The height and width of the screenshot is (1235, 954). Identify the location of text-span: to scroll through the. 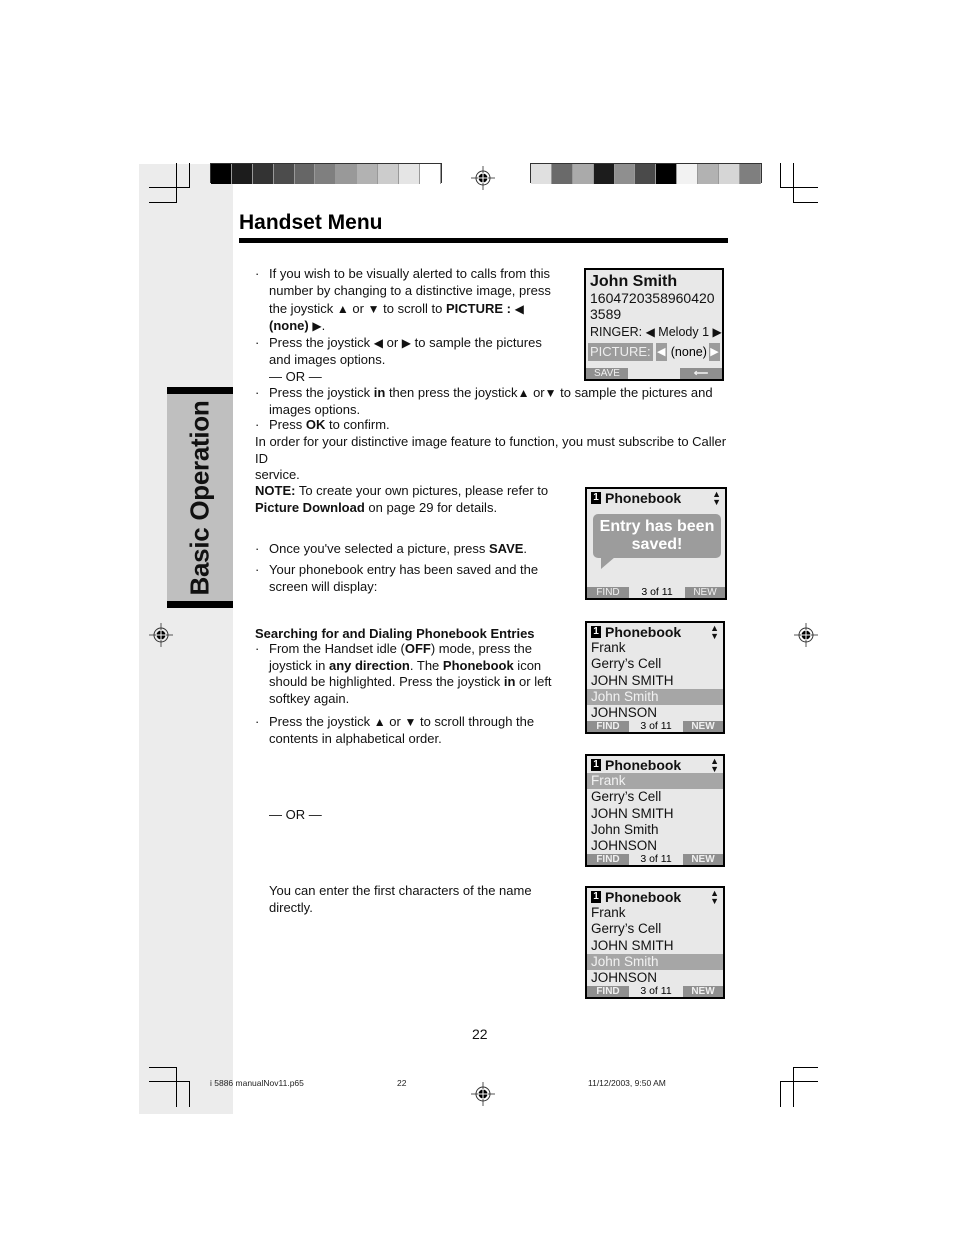
(475, 721).